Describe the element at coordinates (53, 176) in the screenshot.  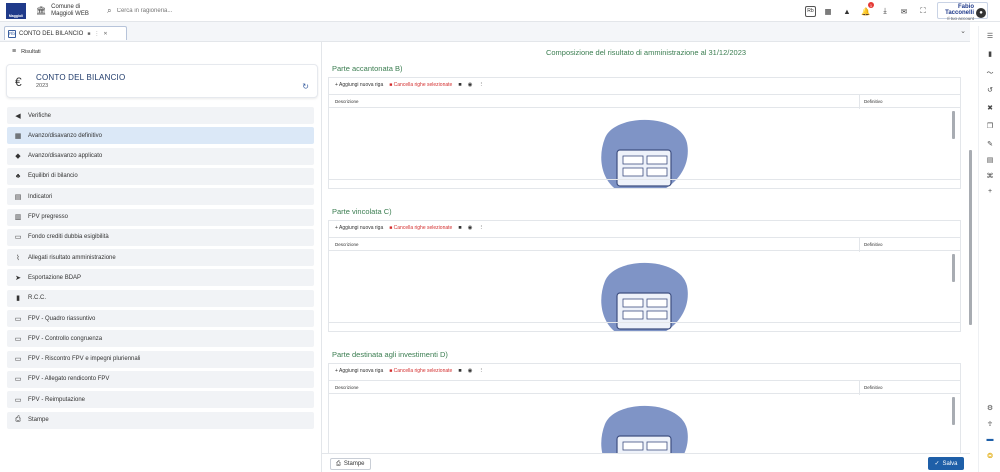
I see `sidebar-item-label: Equilibri di bilancio` at that location.